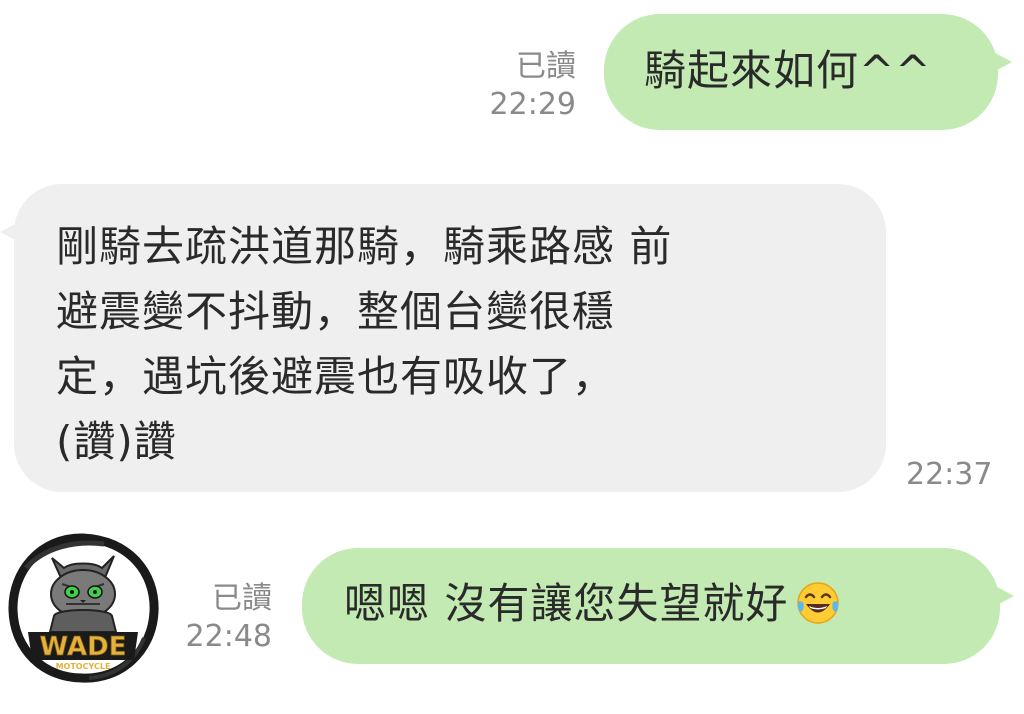 Image resolution: width=1024 pixels, height=714 pixels. Describe the element at coordinates (566, 603) in the screenshot. I see `message-text: 嗯嗯 沒有讓您失望就好` at that location.